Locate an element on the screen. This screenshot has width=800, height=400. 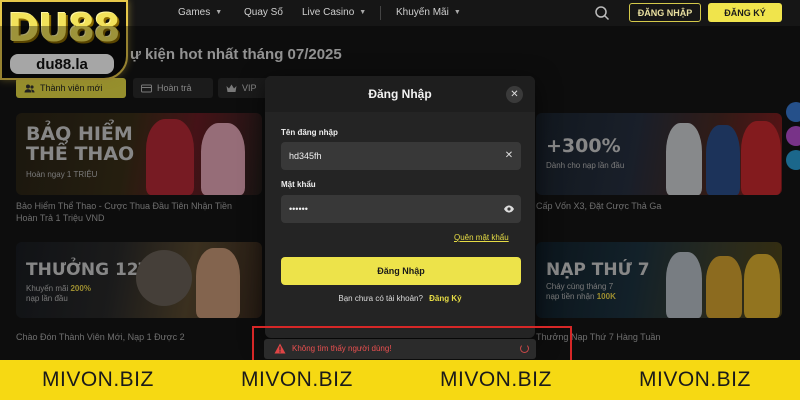
no-account-row: Bạn chưa có tài khoản? Đăng Ký is located at coordinates (400, 298).